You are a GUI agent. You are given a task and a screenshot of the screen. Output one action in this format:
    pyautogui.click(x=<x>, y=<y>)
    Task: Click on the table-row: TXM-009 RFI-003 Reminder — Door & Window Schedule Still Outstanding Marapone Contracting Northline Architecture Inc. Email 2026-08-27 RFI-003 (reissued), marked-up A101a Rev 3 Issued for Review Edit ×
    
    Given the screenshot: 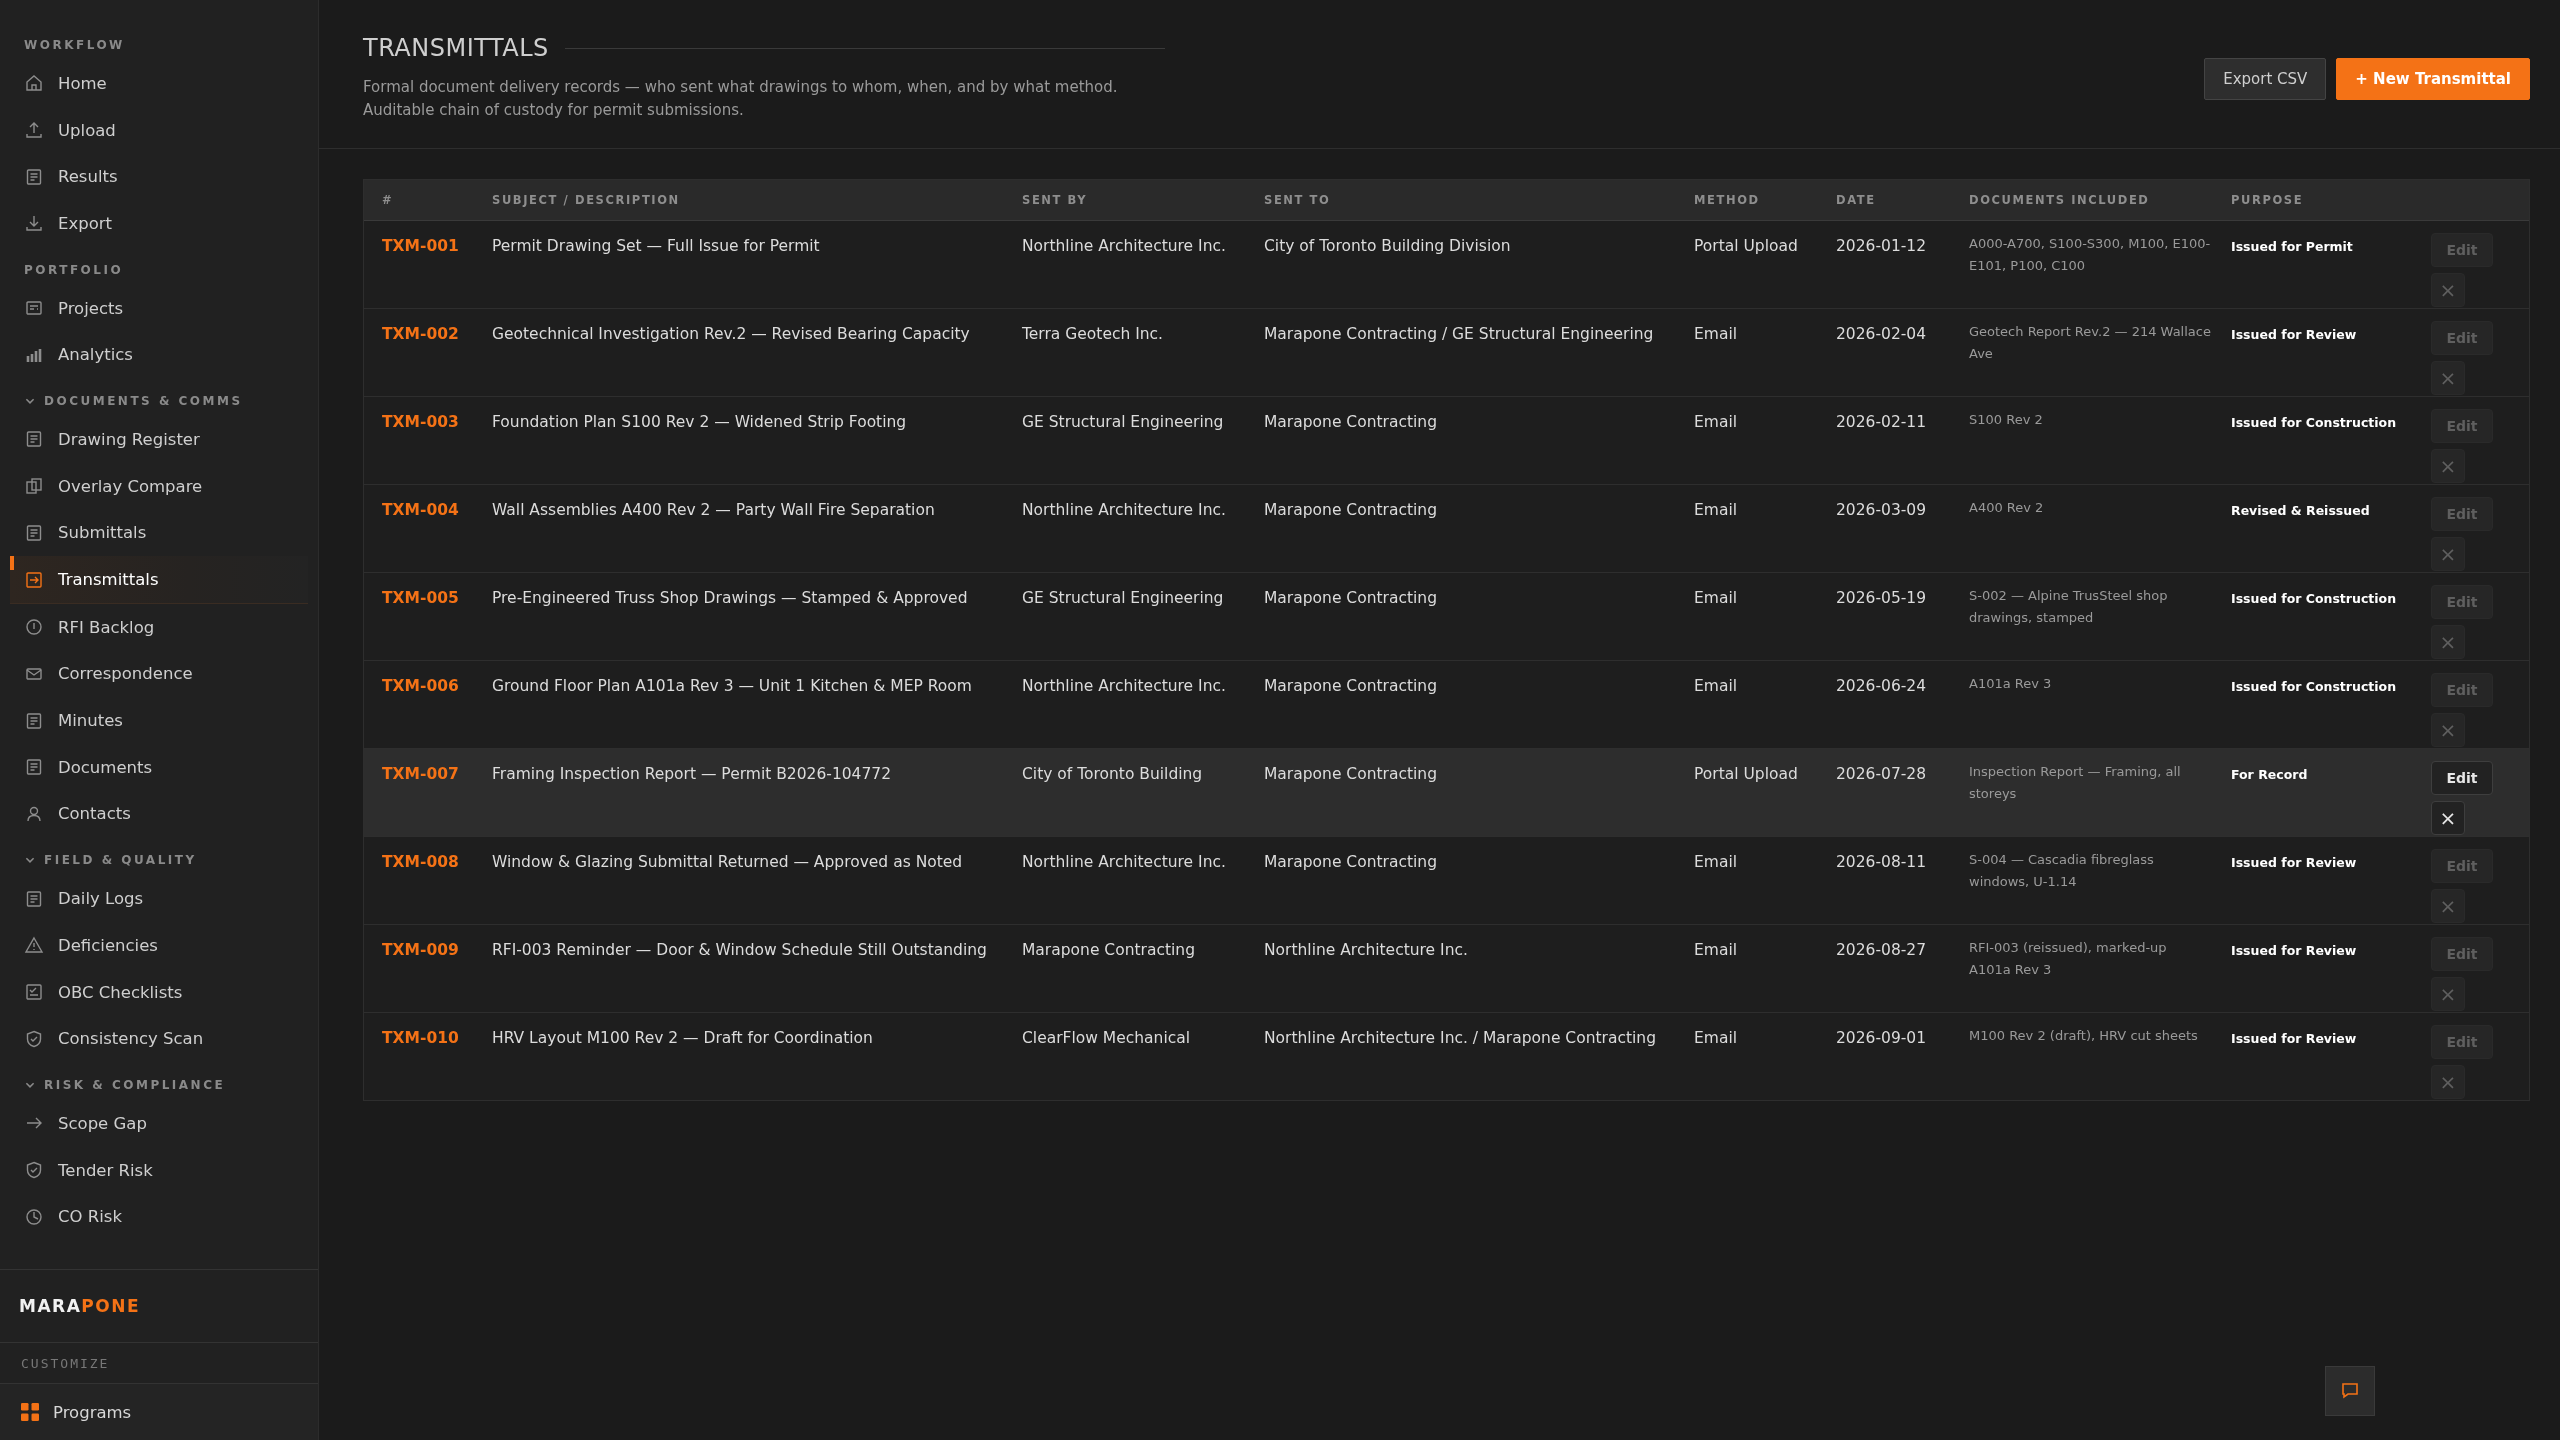 What is the action you would take?
    pyautogui.click(x=1446, y=969)
    